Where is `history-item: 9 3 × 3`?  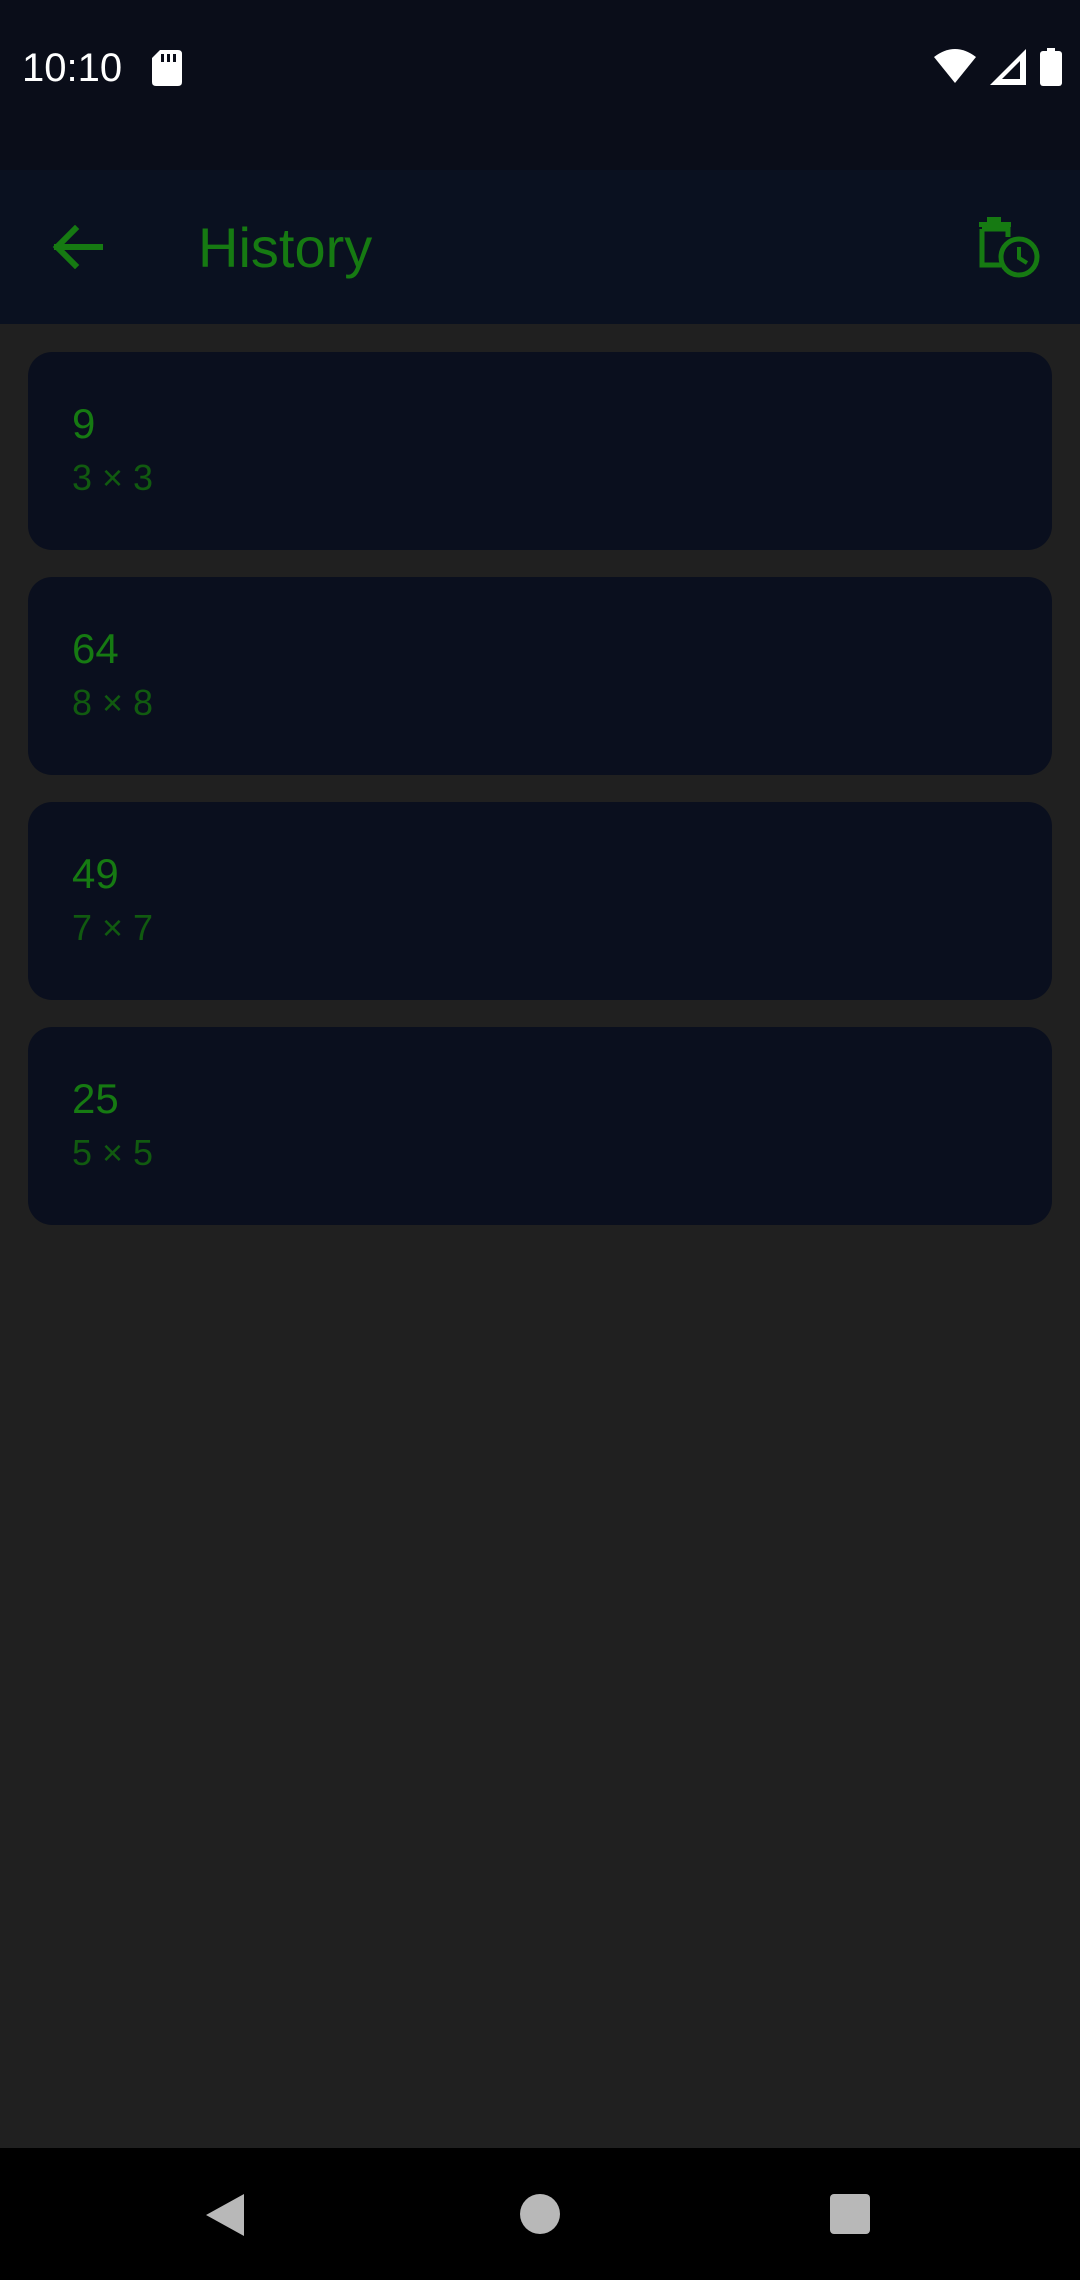
history-item: 9 3 × 3 is located at coordinates (540, 451).